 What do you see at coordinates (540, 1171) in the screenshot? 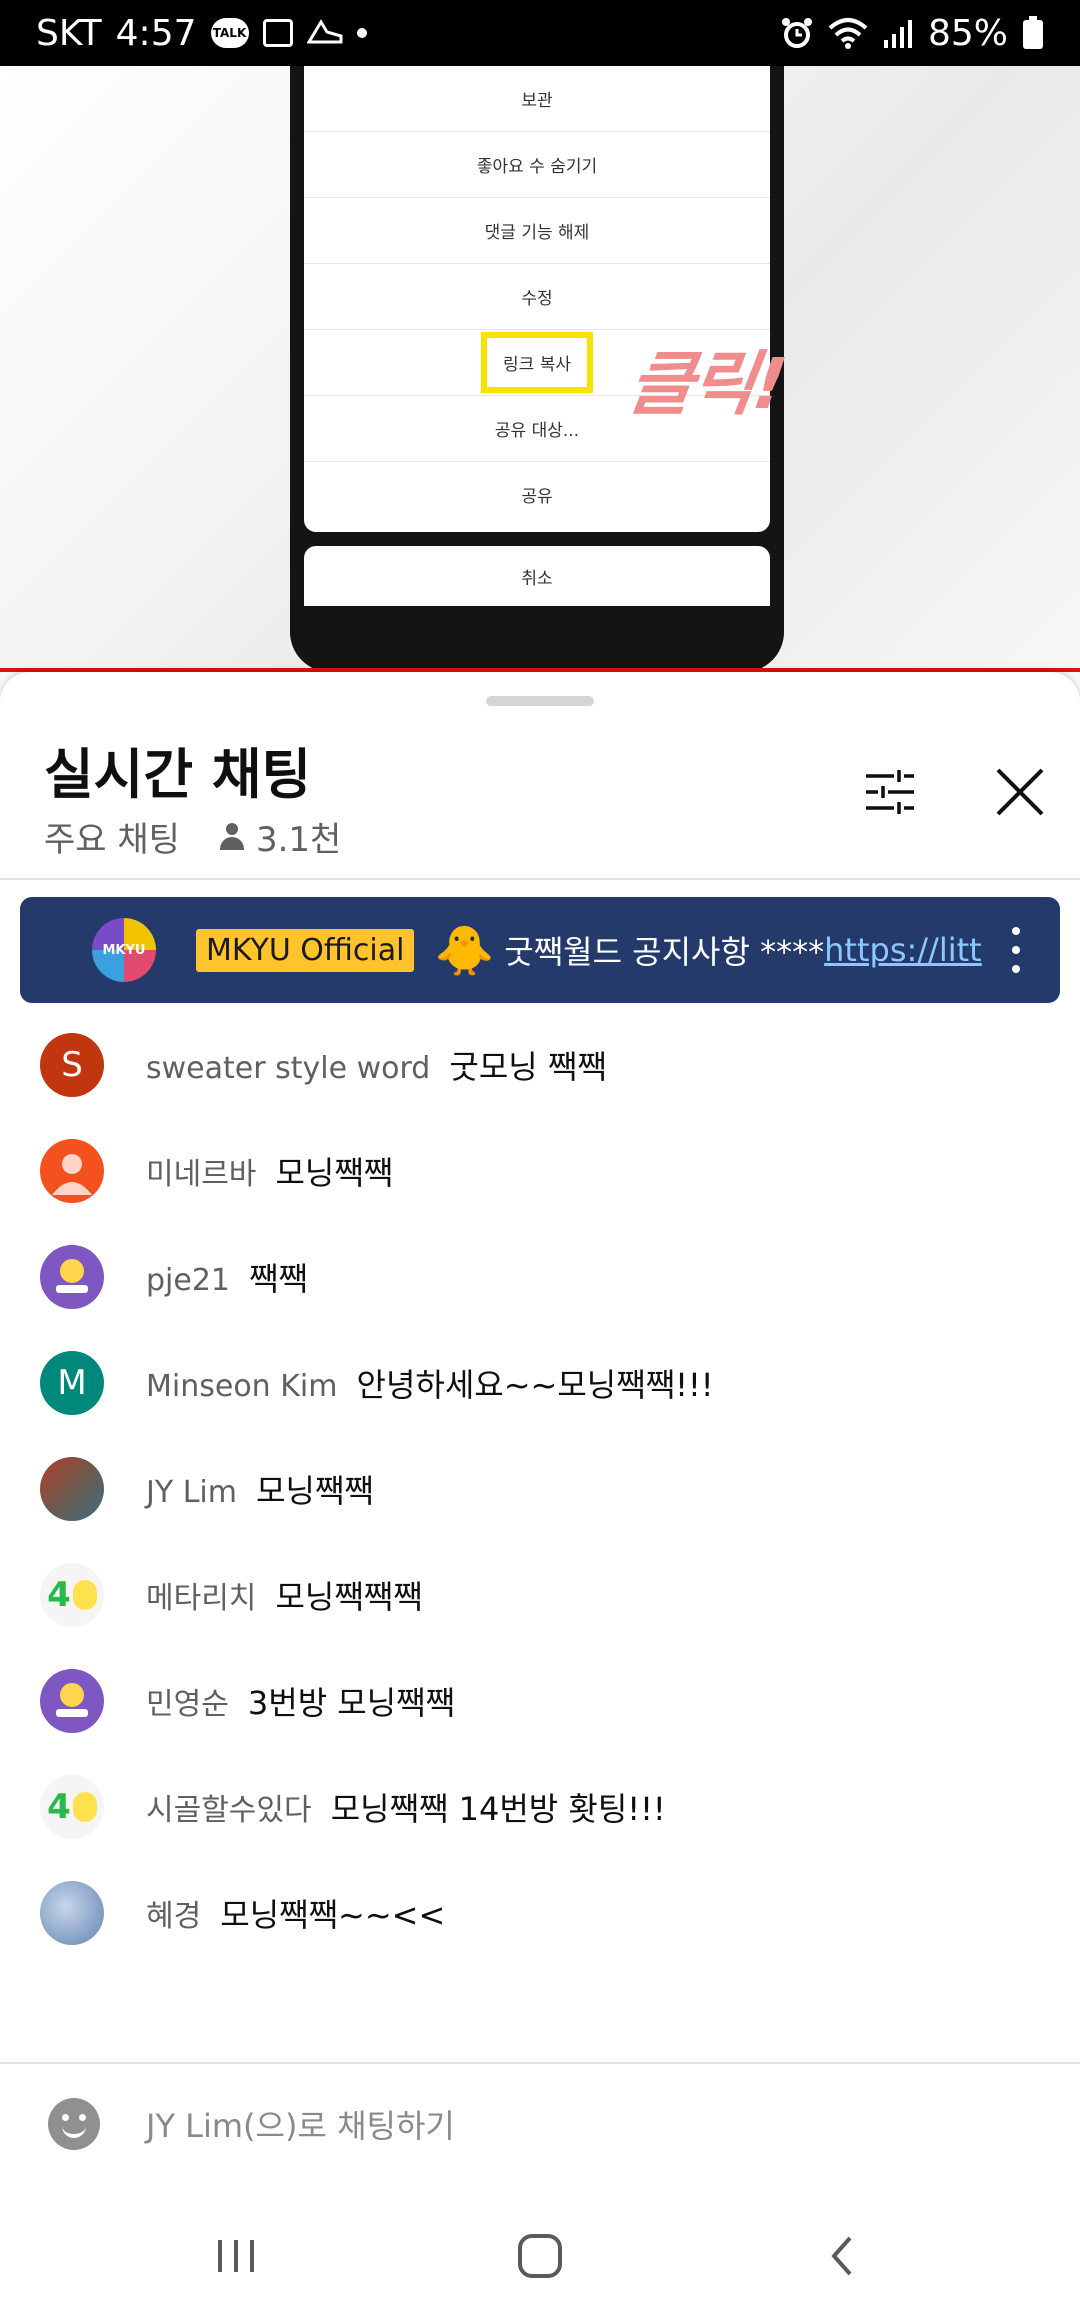
I see `chat-message: 미네르바 모닝짹짹` at bounding box center [540, 1171].